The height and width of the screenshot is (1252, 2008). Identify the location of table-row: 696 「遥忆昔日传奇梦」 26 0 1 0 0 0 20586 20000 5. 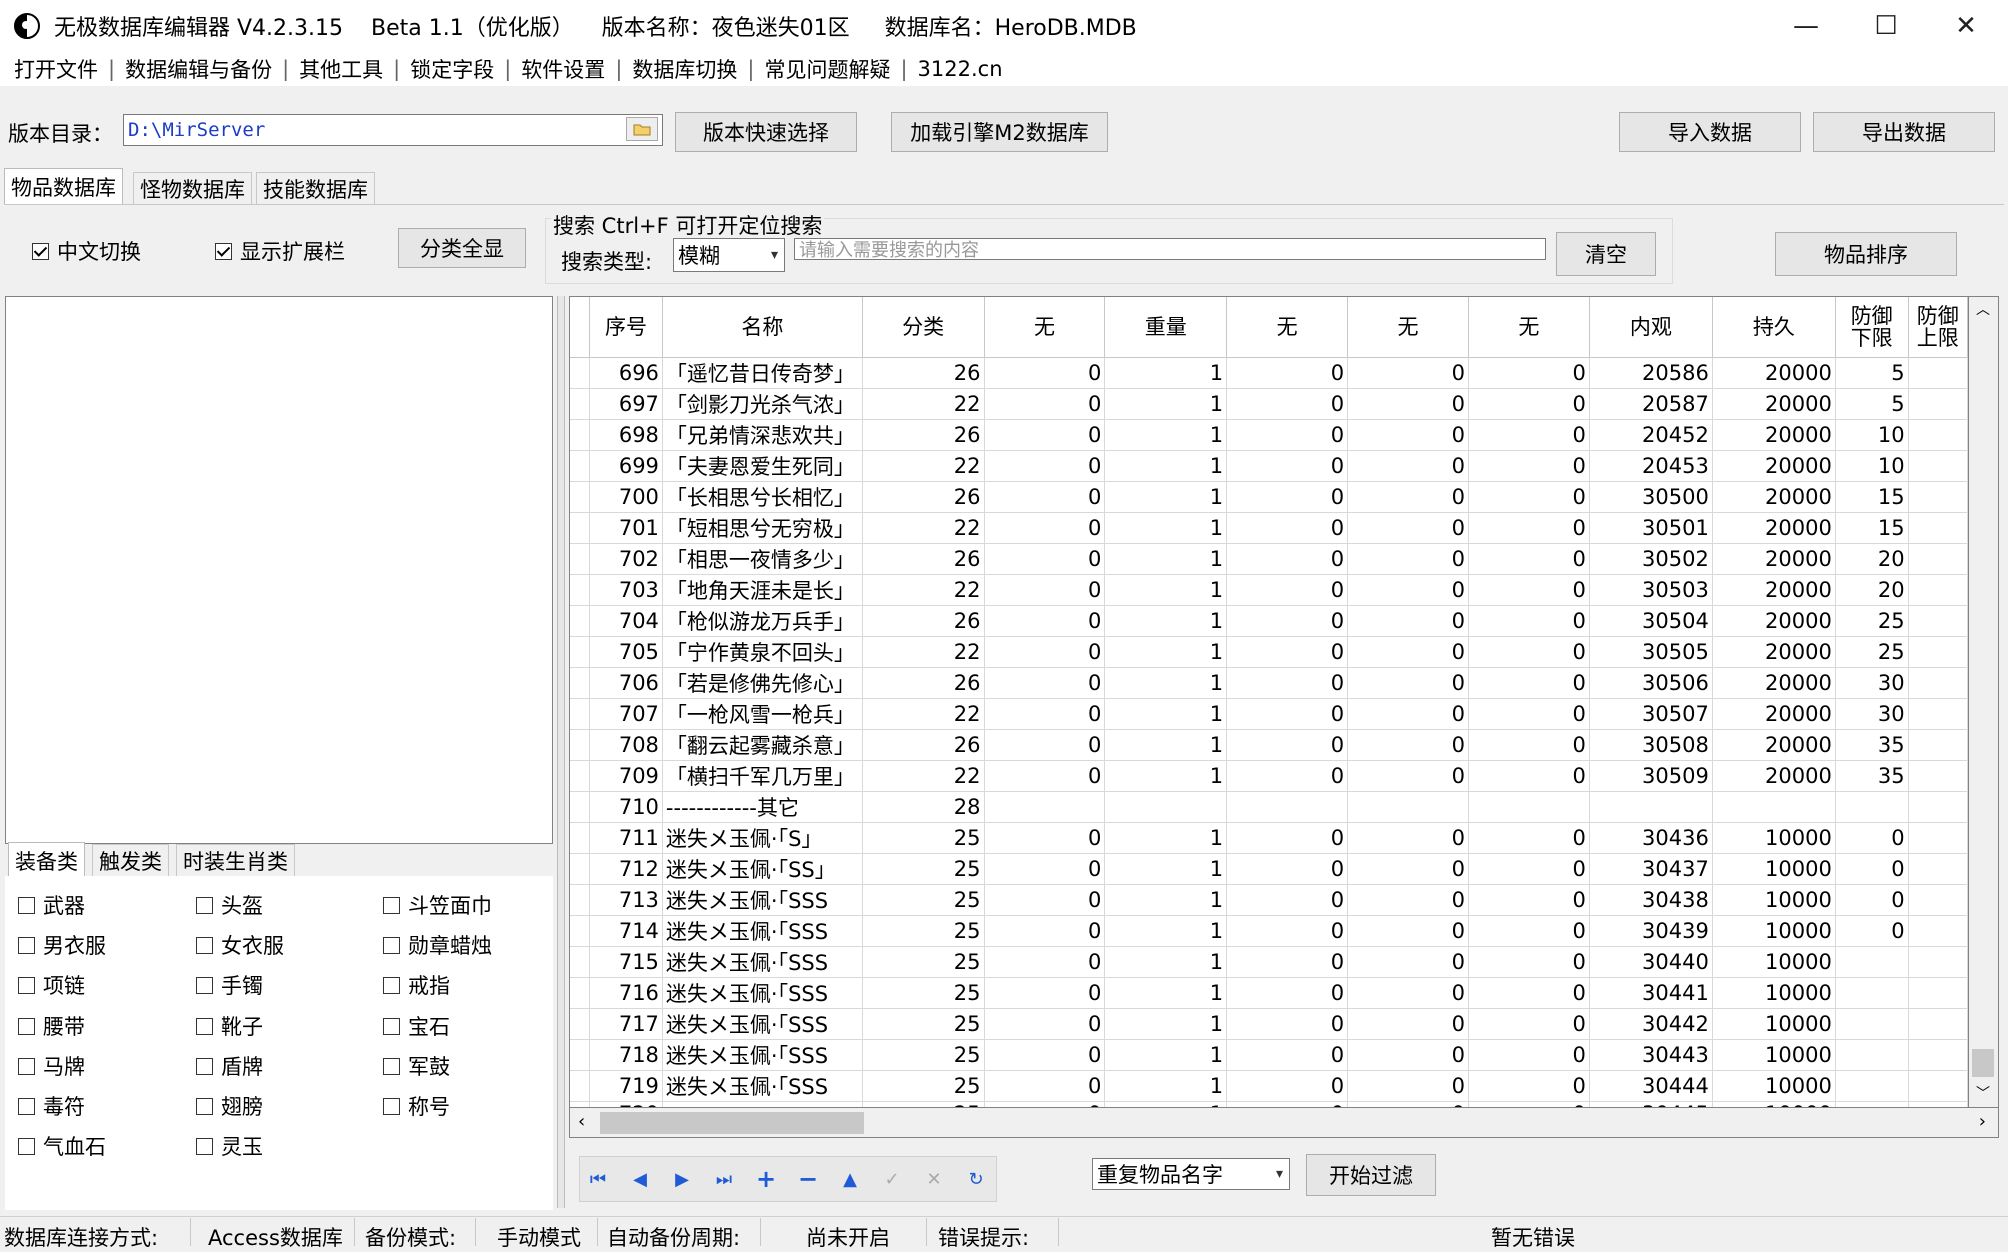
(1269, 373).